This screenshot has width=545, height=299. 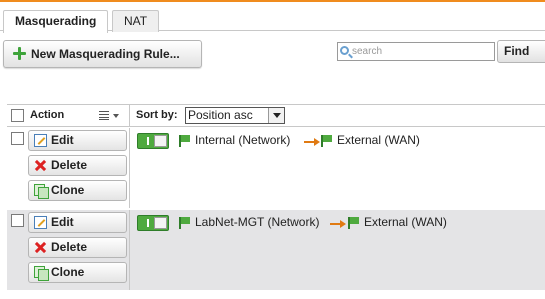 I want to click on dropdown-arrow-icon, so click(x=276, y=115).